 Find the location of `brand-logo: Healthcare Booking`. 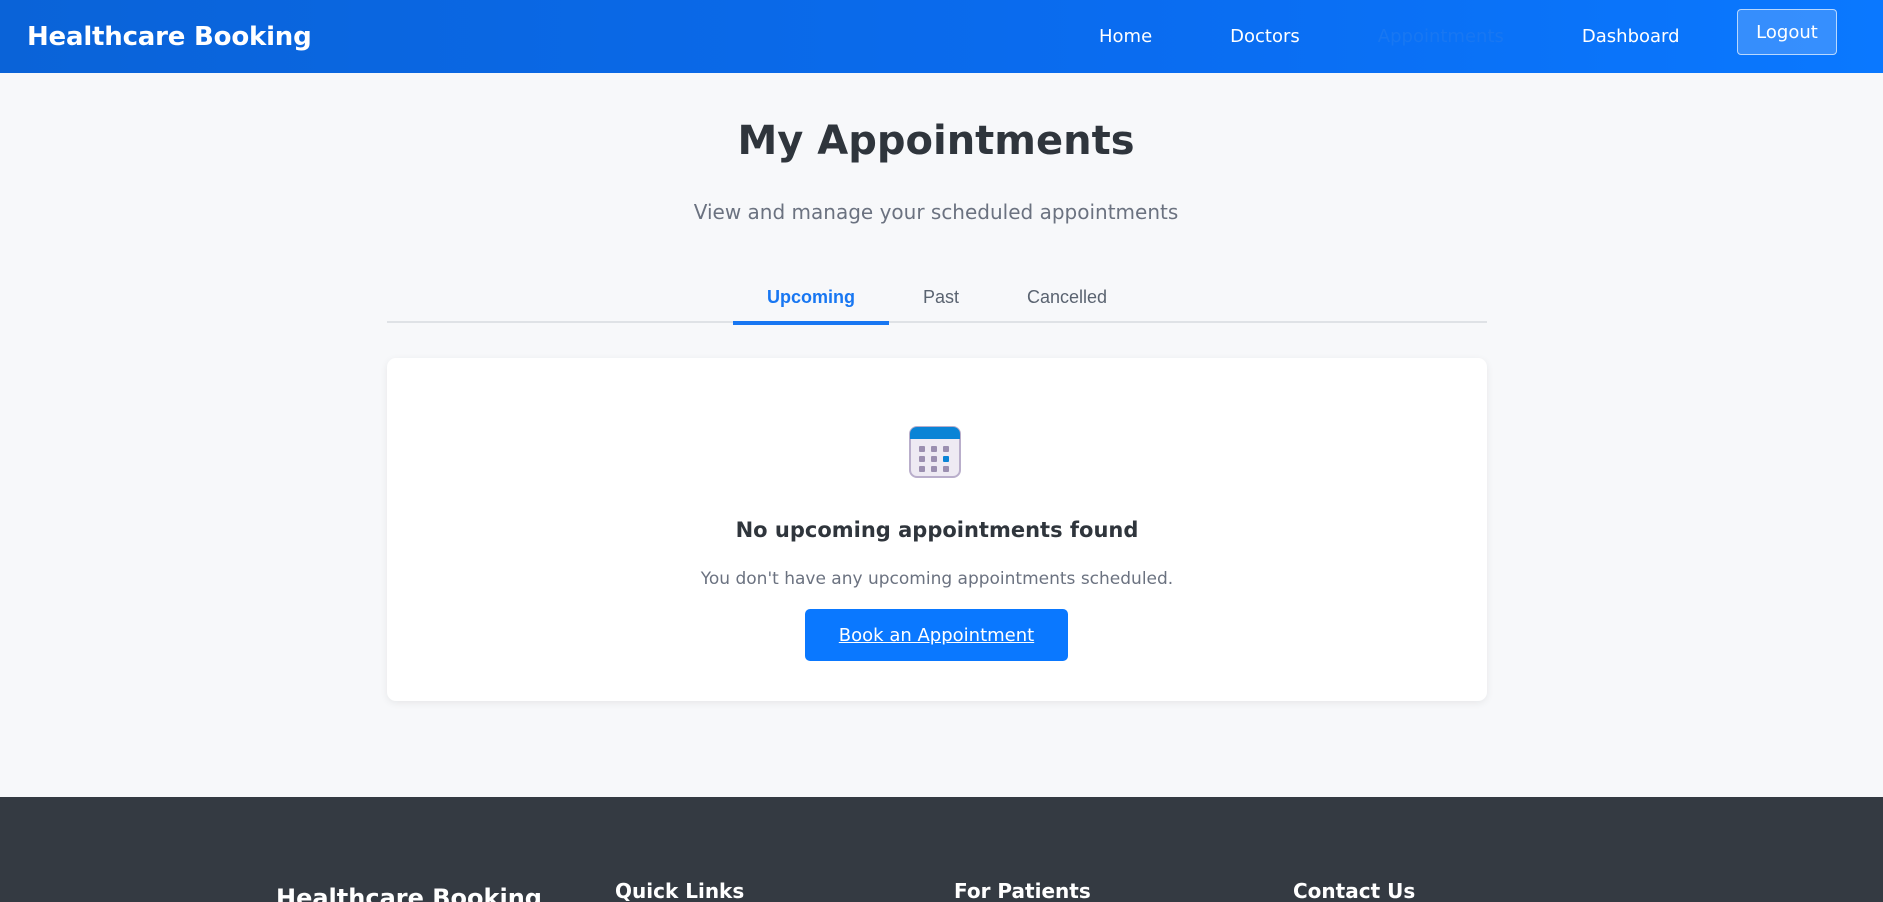

brand-logo: Healthcare Booking is located at coordinates (169, 36).